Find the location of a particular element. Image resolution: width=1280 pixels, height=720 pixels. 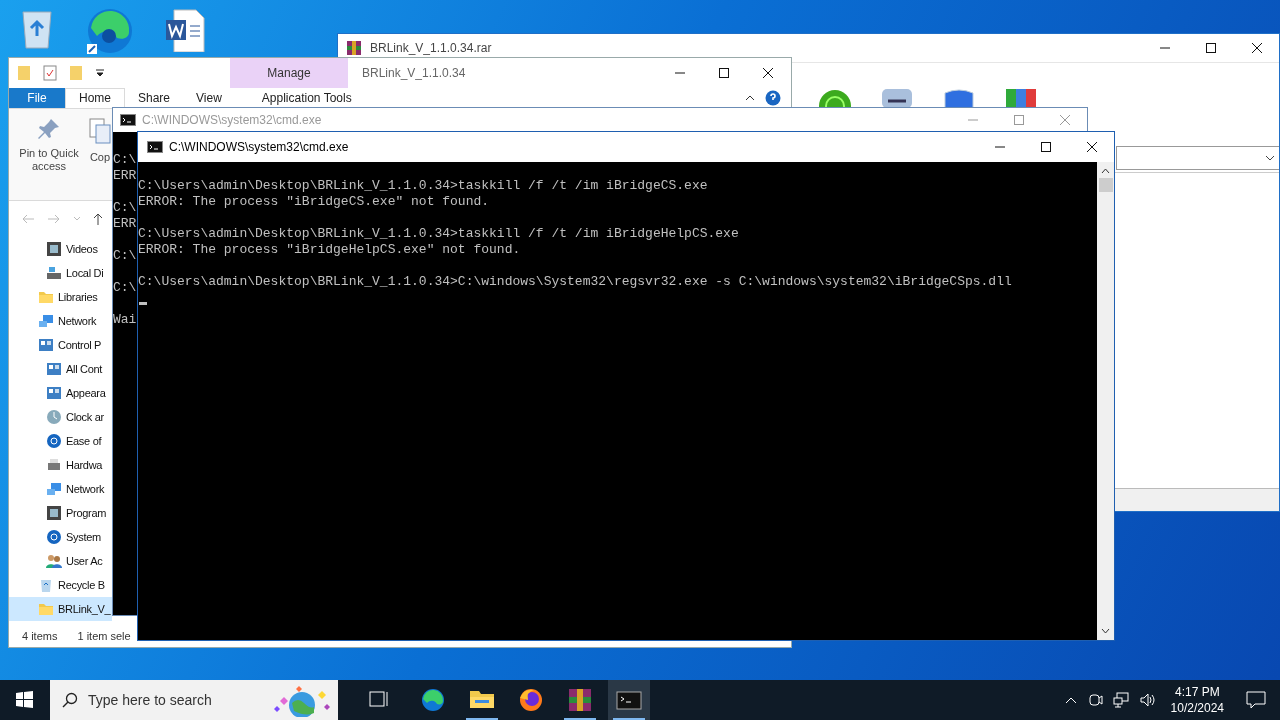

window-title: BRLink_V_1.1.0.34.rar is located at coordinates (431, 48).